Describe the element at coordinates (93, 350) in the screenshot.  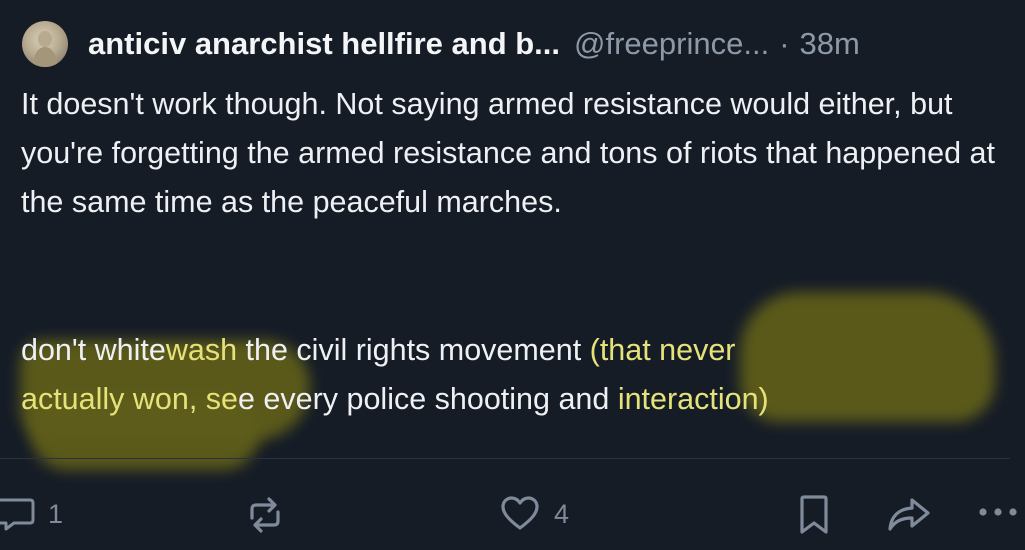
I see `text-segment: don't white` at that location.